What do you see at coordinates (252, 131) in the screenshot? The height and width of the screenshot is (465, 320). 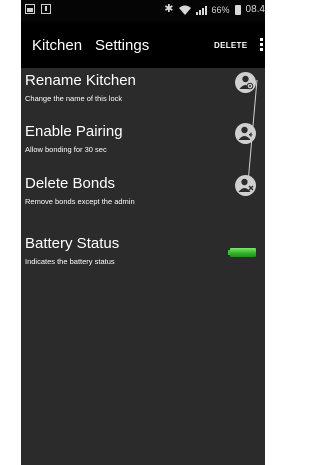 I see `connector-line` at bounding box center [252, 131].